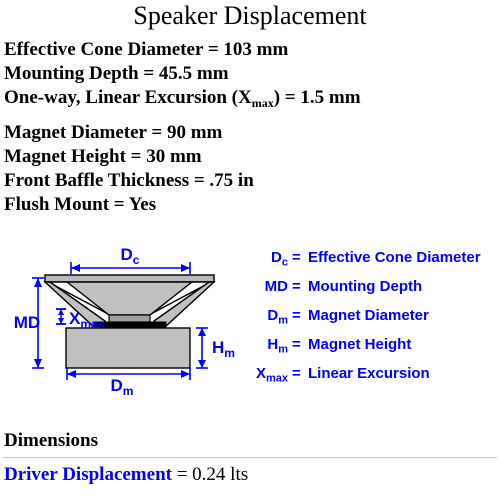  Describe the element at coordinates (394, 257) in the screenshot. I see `legend-description: Effective Cone Diameter` at that location.